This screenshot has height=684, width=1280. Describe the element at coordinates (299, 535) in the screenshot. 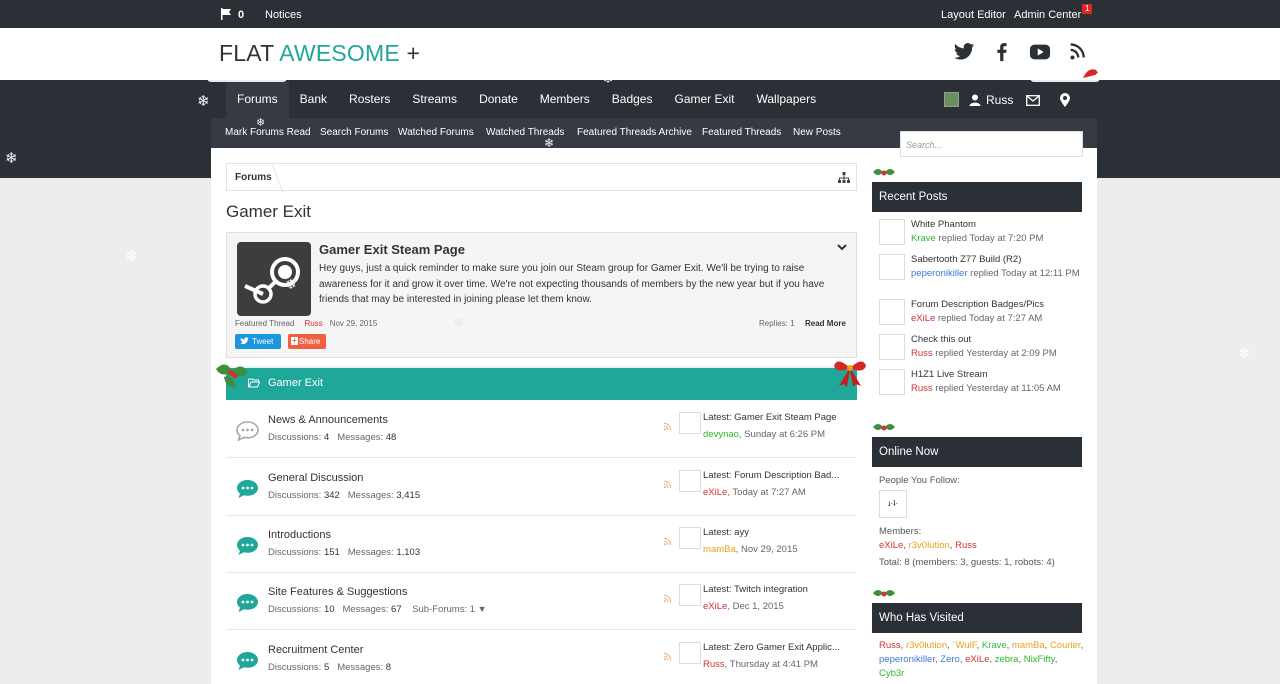

I see `forum-name: Introductions` at that location.